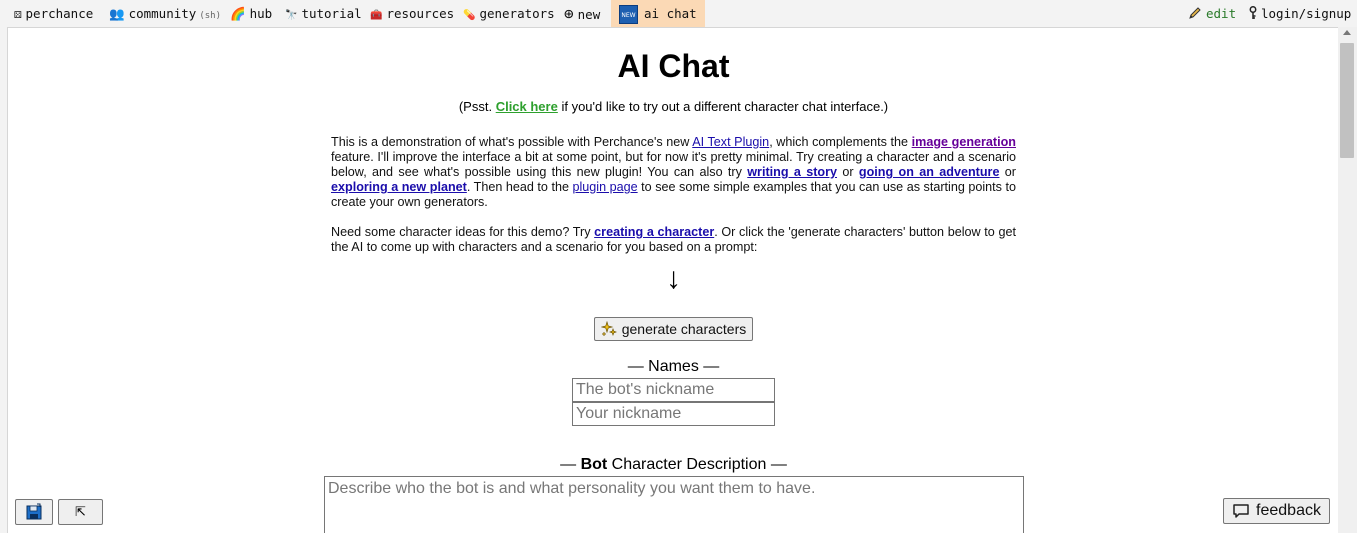 This screenshot has height=533, width=1357. What do you see at coordinates (420, 13) in the screenshot?
I see `nav-label: resources` at bounding box center [420, 13].